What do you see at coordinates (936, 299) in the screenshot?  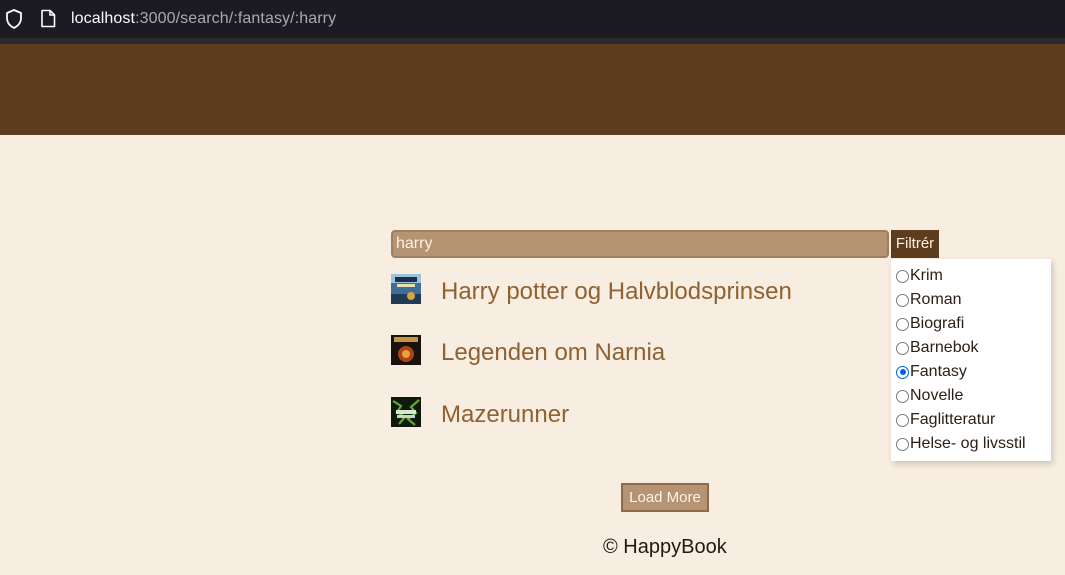 I see `filter-option-label: Roman` at bounding box center [936, 299].